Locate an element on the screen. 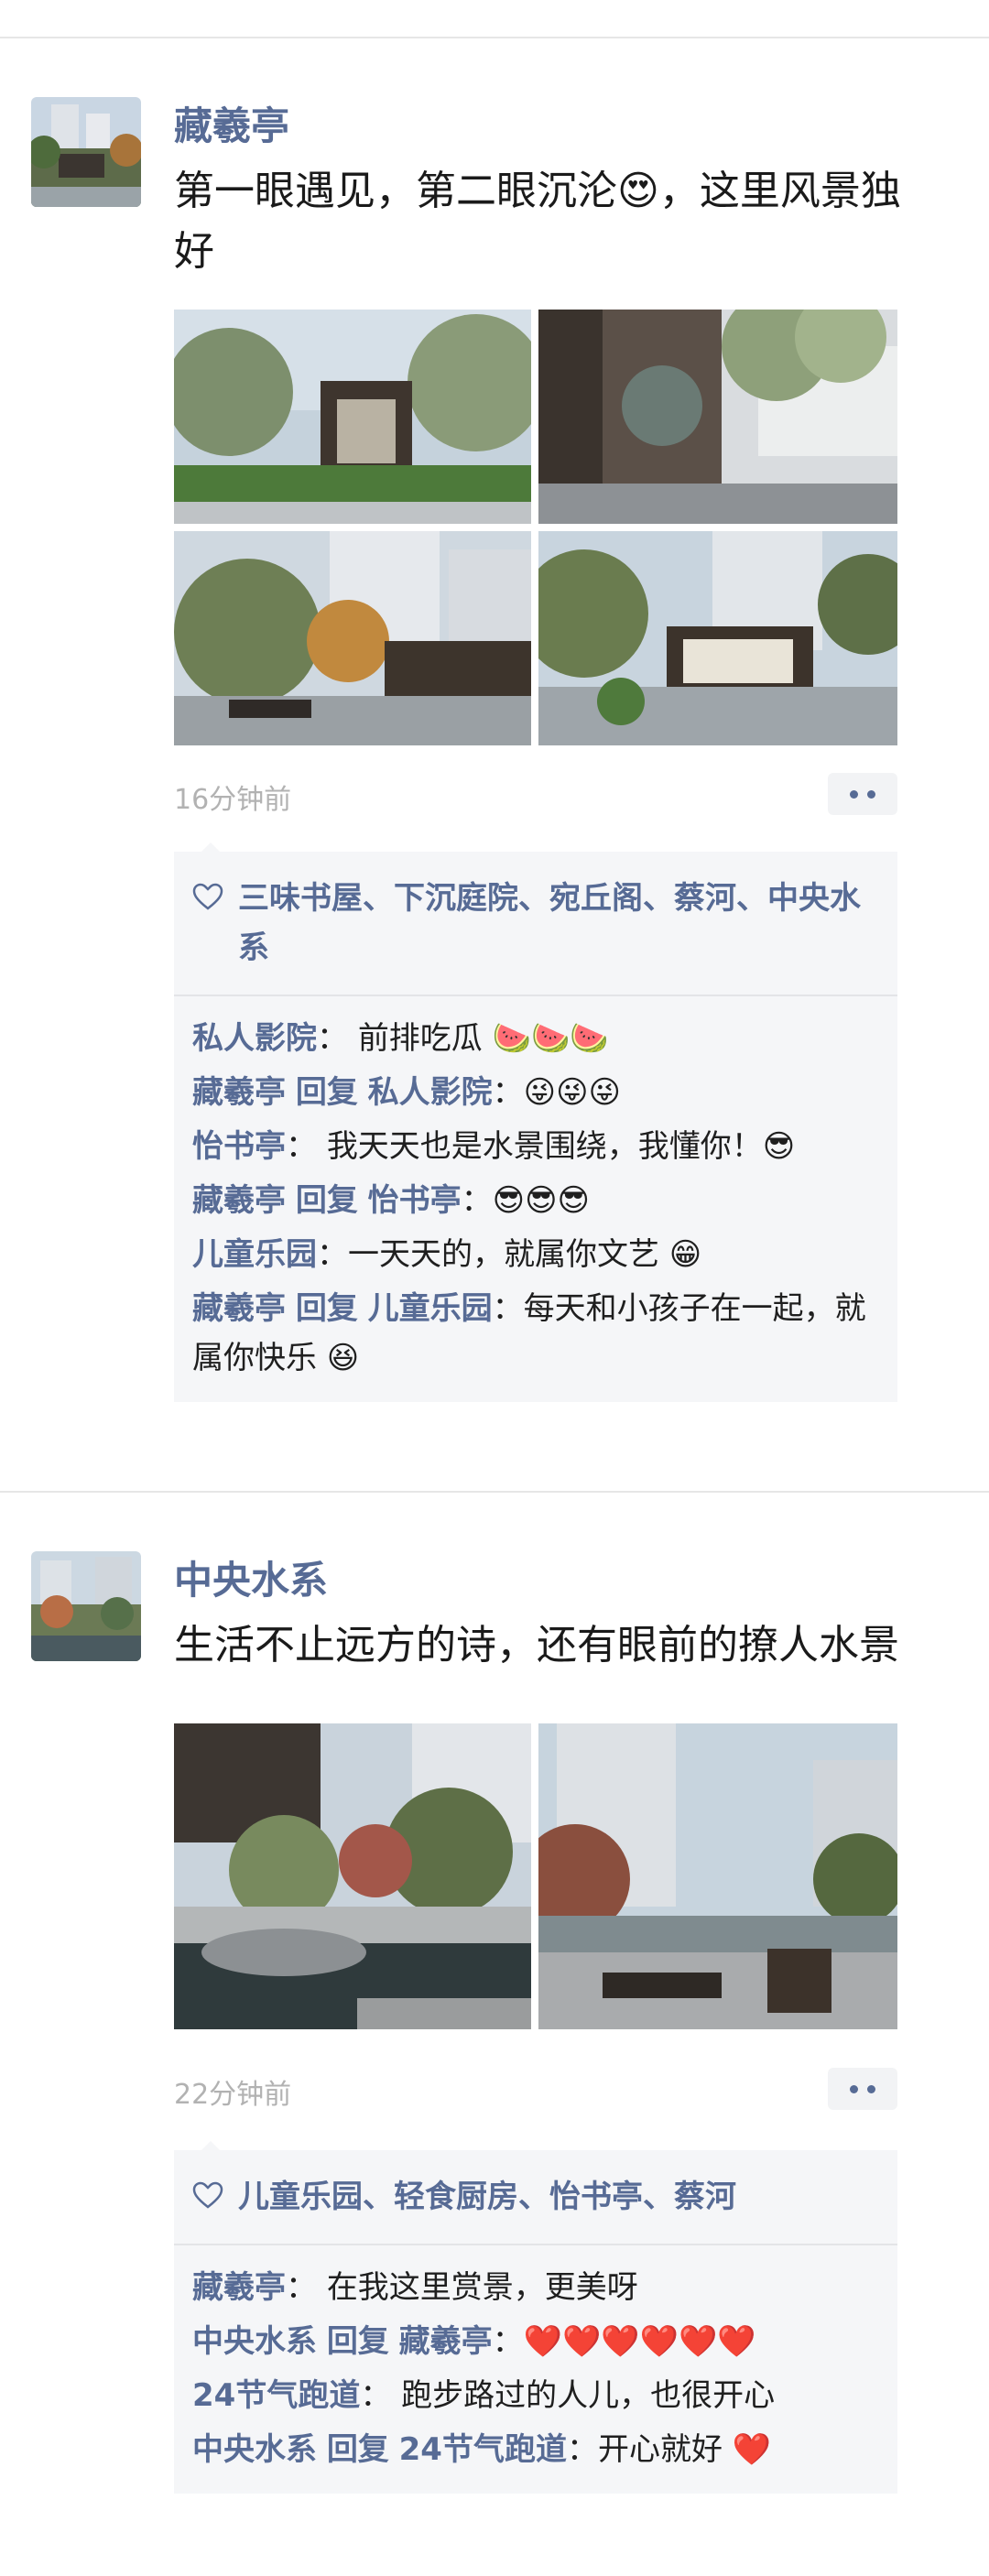 This screenshot has height=2576, width=989. comment: 儿童乐园：一天天的，就属你文艺 😁 is located at coordinates (535, 1254).